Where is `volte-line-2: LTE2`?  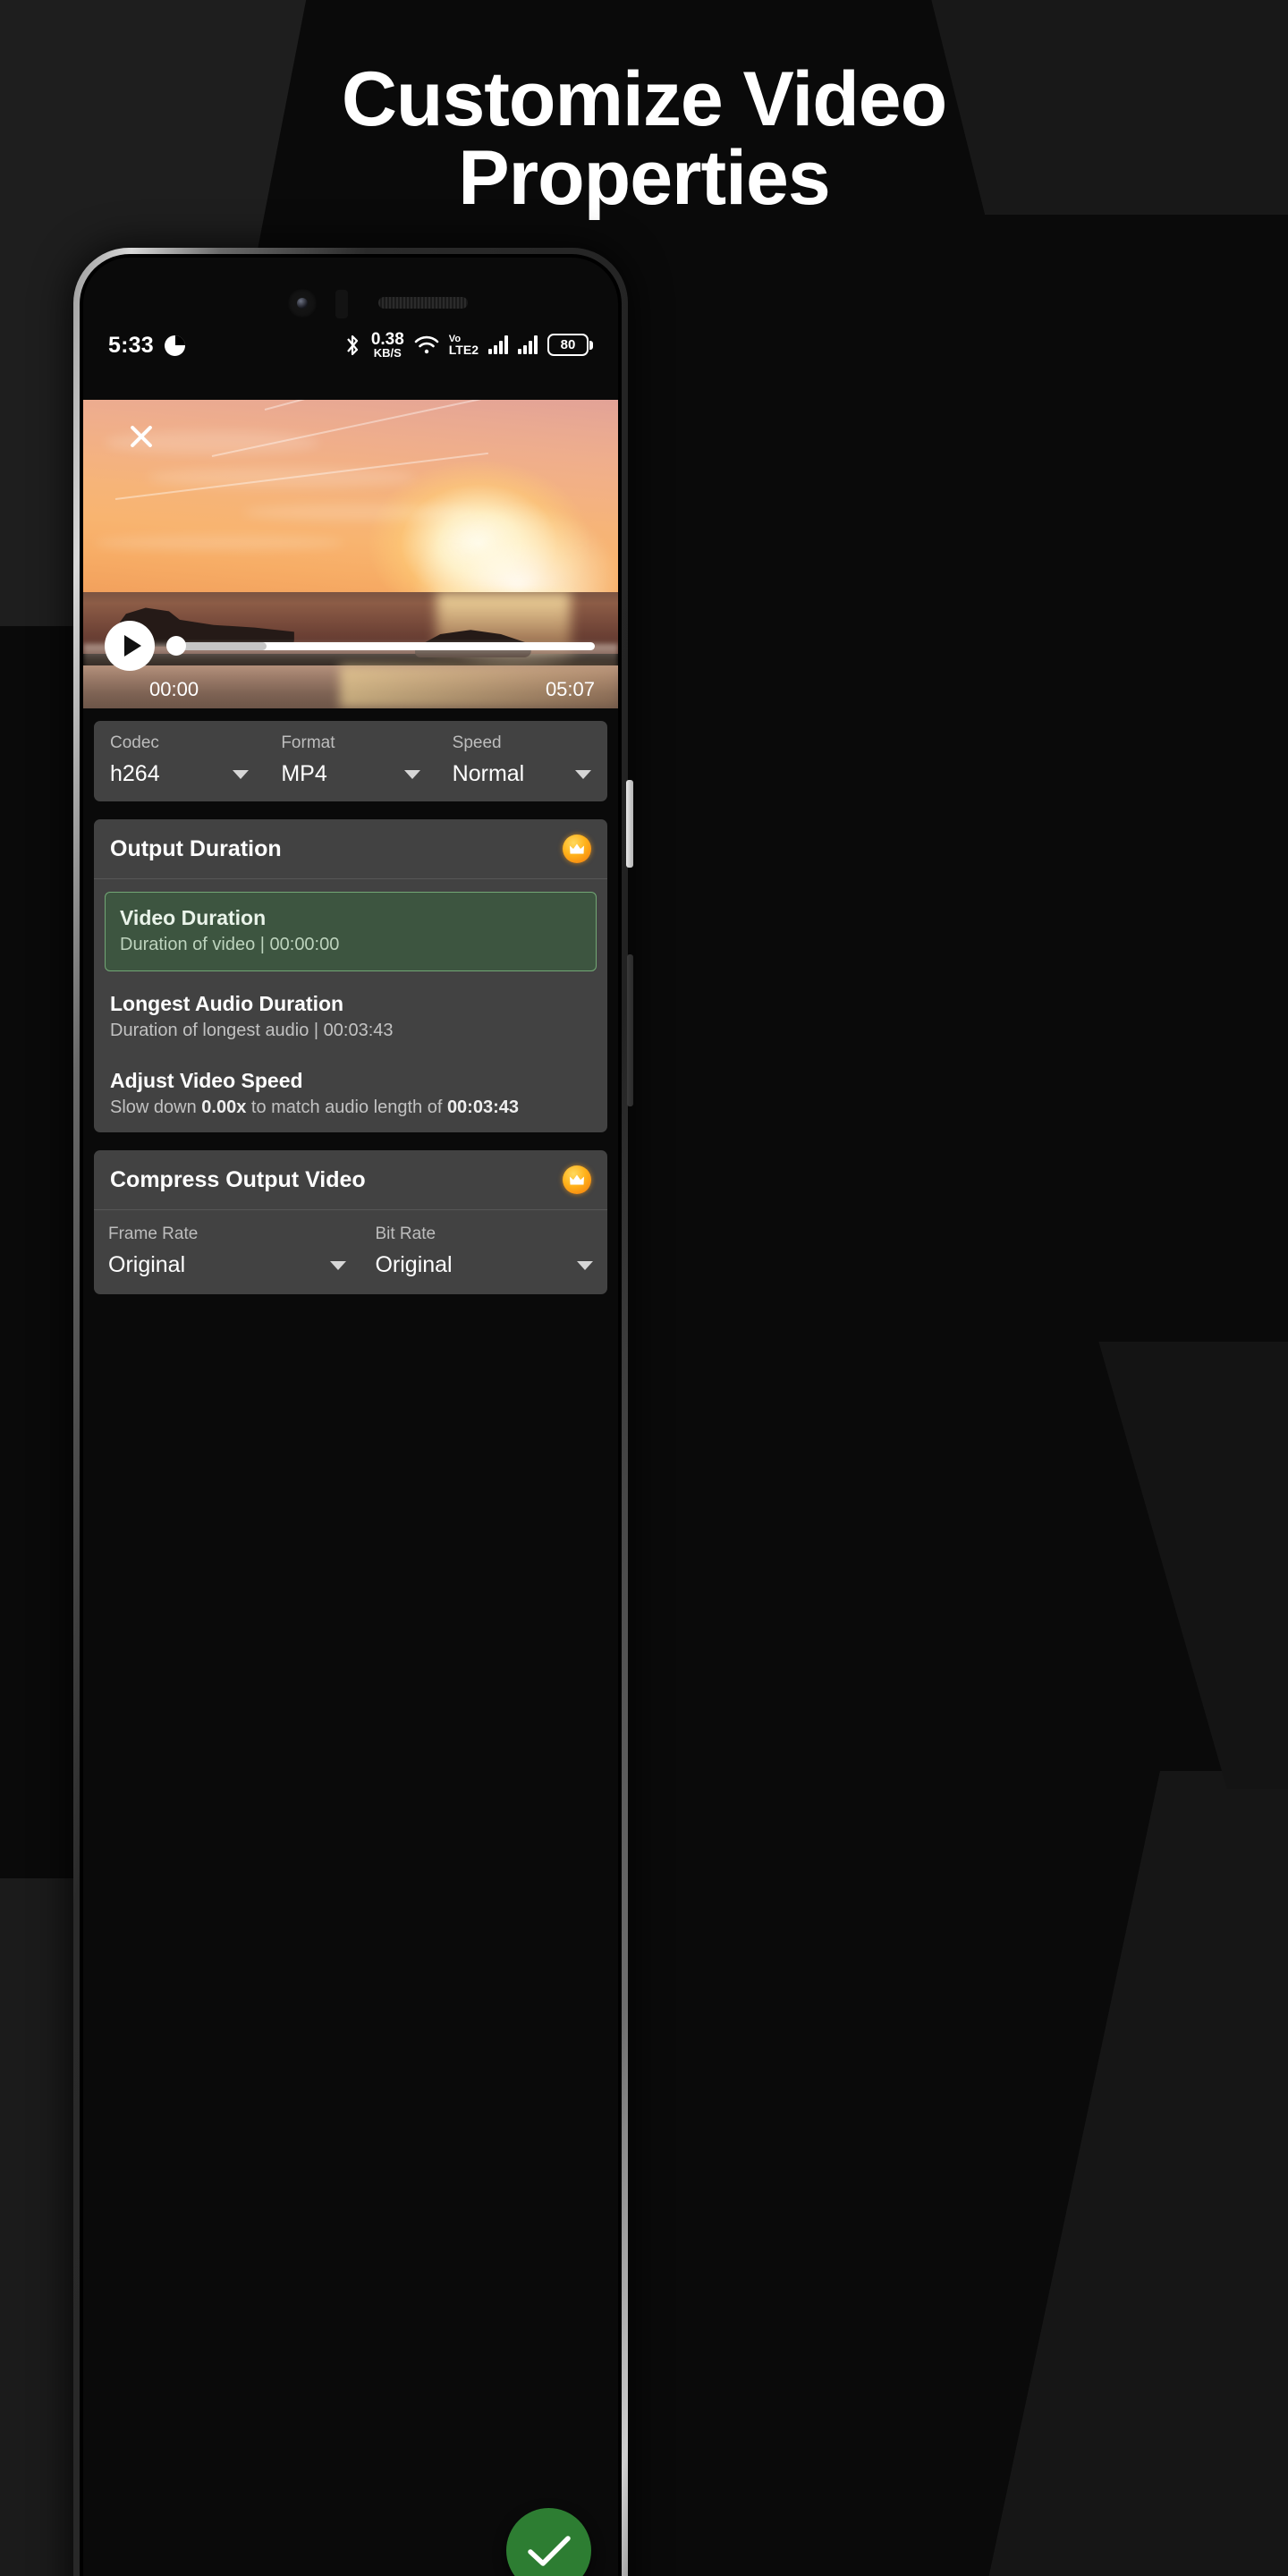
volte-line-2: LTE2 is located at coordinates (463, 349).